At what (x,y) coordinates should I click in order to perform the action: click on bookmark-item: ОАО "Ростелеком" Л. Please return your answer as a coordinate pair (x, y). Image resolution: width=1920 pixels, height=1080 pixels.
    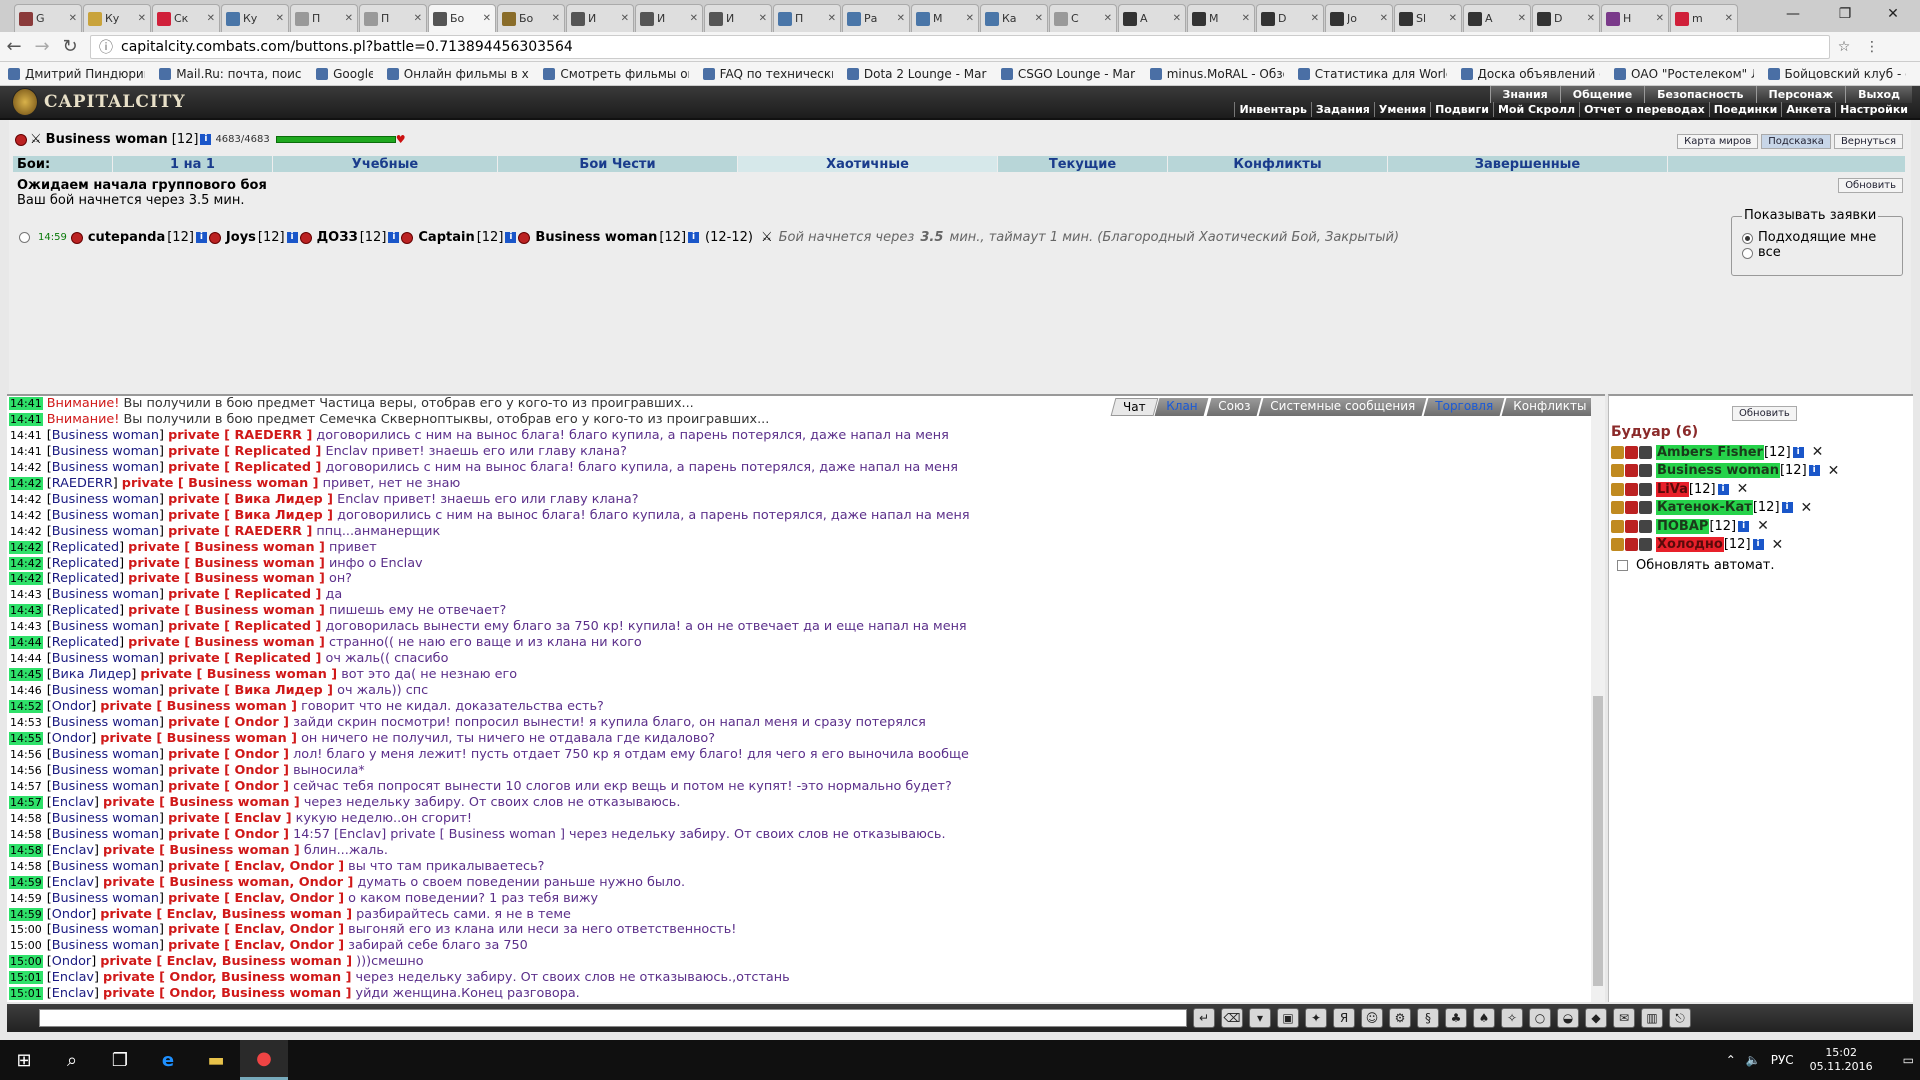
    Looking at the image, I should click on (1683, 74).